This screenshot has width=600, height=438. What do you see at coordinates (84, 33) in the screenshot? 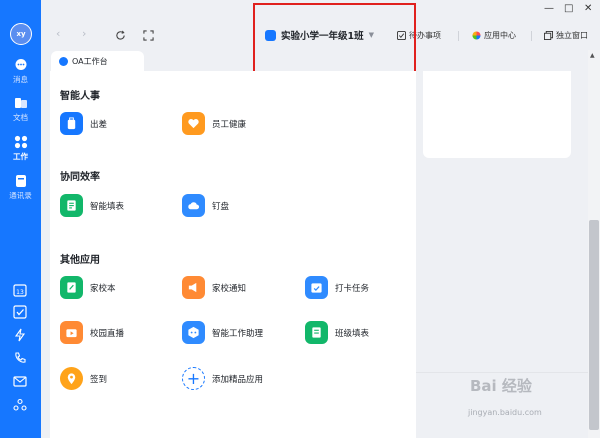
I see `forward-button: ›` at bounding box center [84, 33].